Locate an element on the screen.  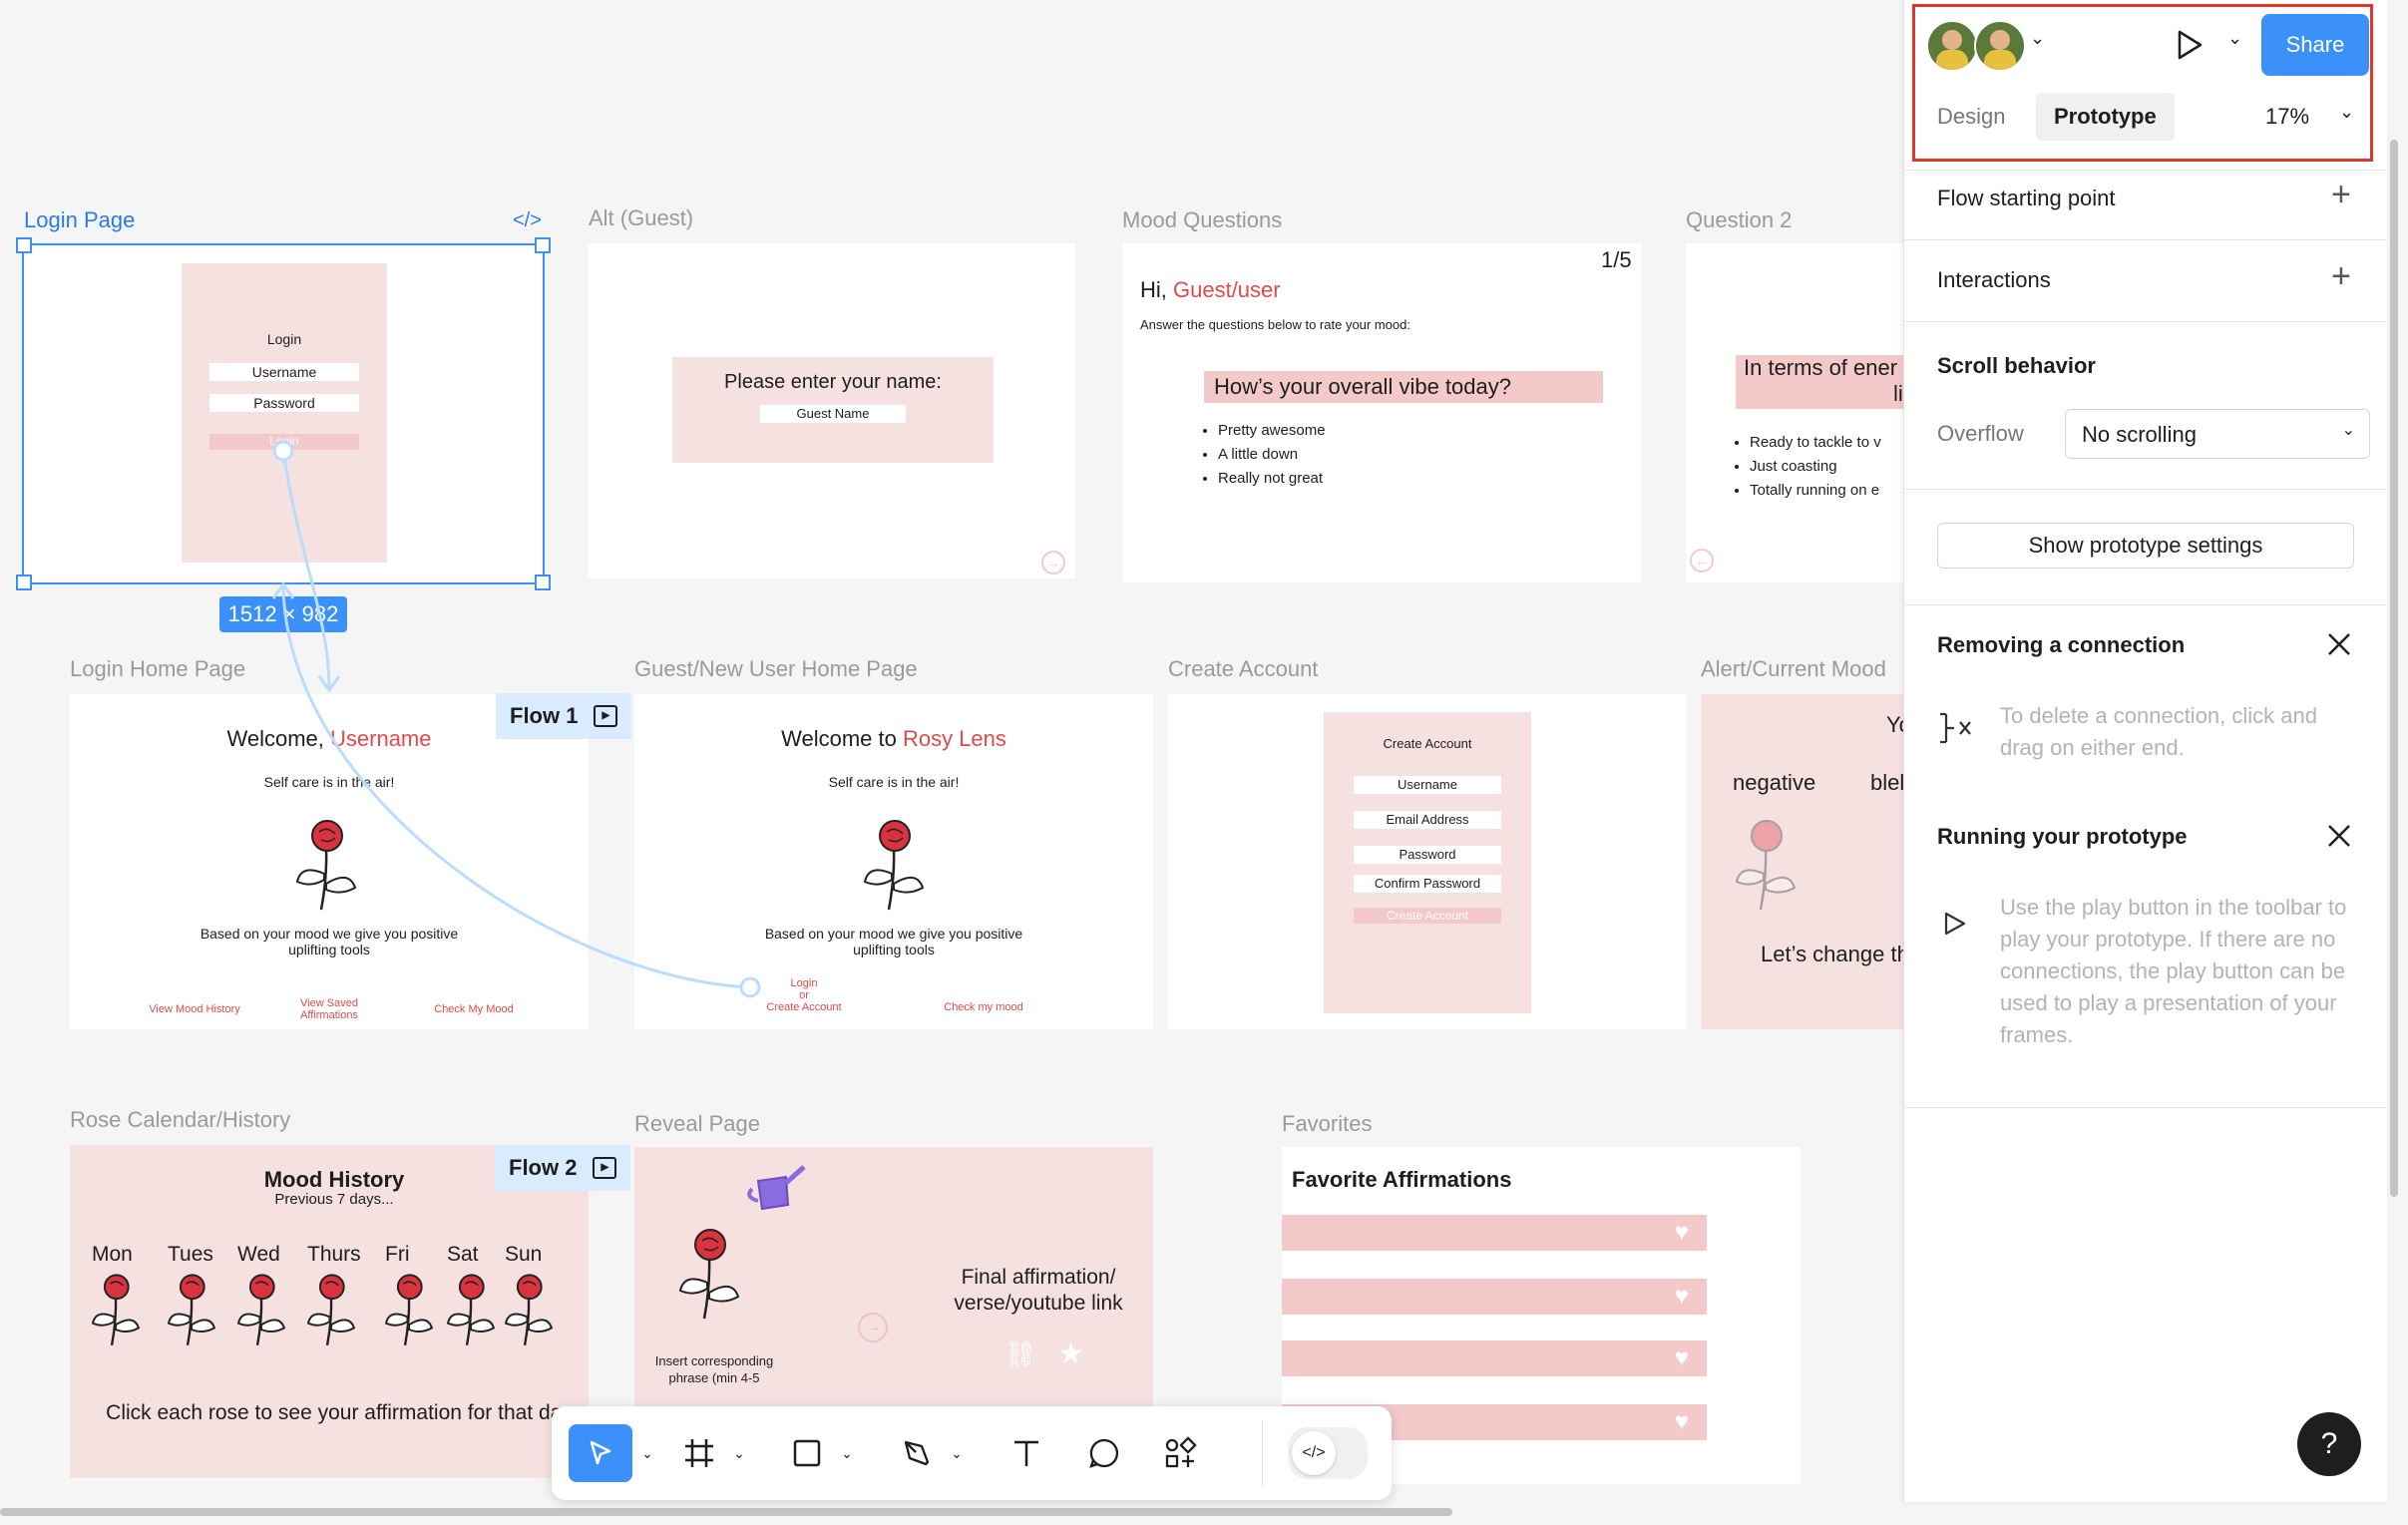
toolbar-divider is located at coordinates (1262, 1453).